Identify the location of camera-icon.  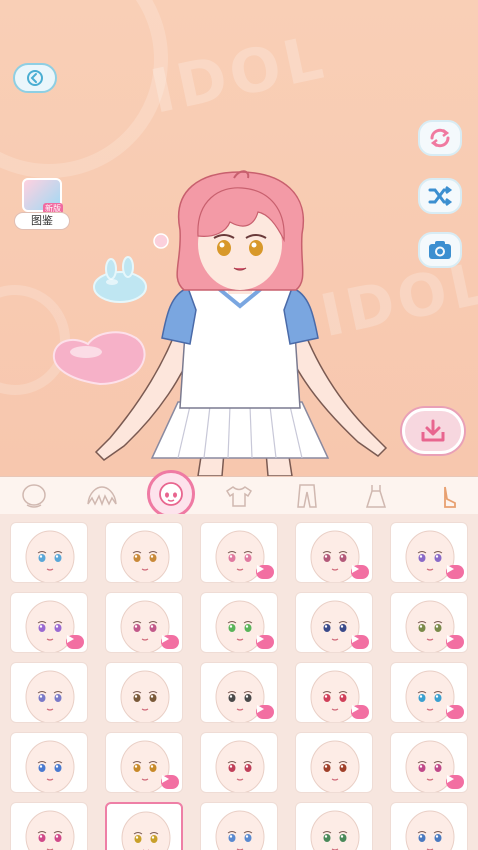
(440, 250).